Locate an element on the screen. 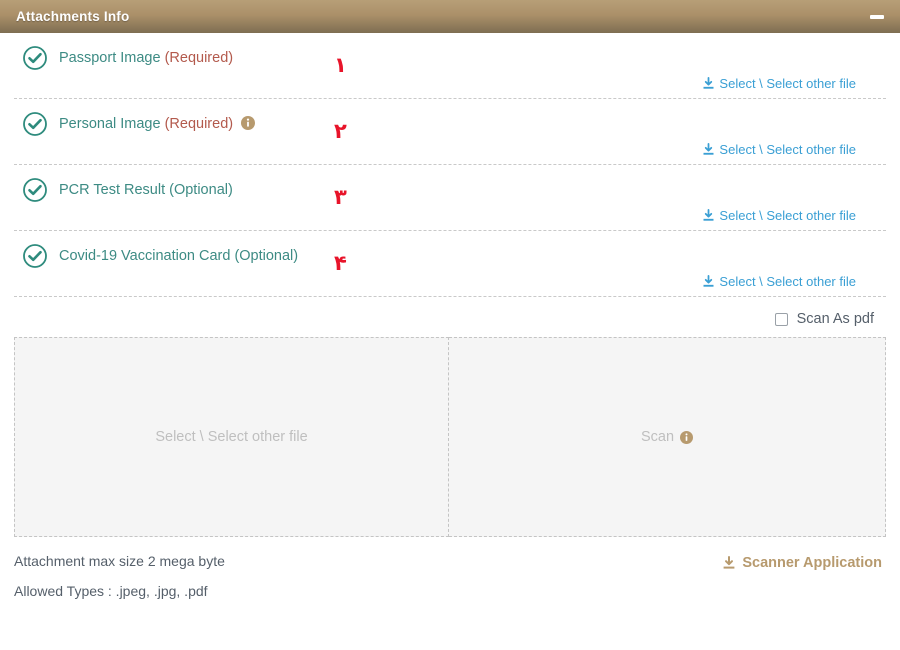  row-label-group: PCR Test Result (Optional) is located at coordinates (127, 190).